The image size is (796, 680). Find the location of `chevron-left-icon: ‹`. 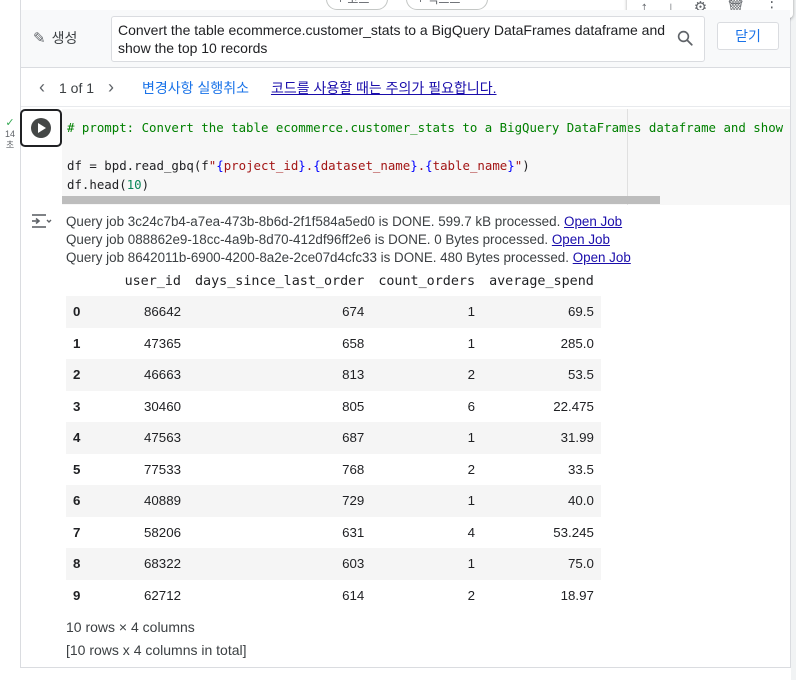

chevron-left-icon: ‹ is located at coordinates (42, 87).